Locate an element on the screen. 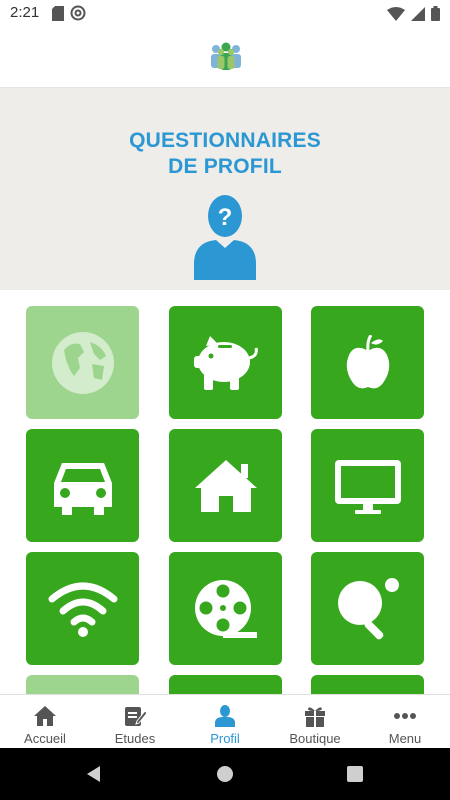 The height and width of the screenshot is (800, 450). nav-menu-label: Menu is located at coordinates (405, 738).